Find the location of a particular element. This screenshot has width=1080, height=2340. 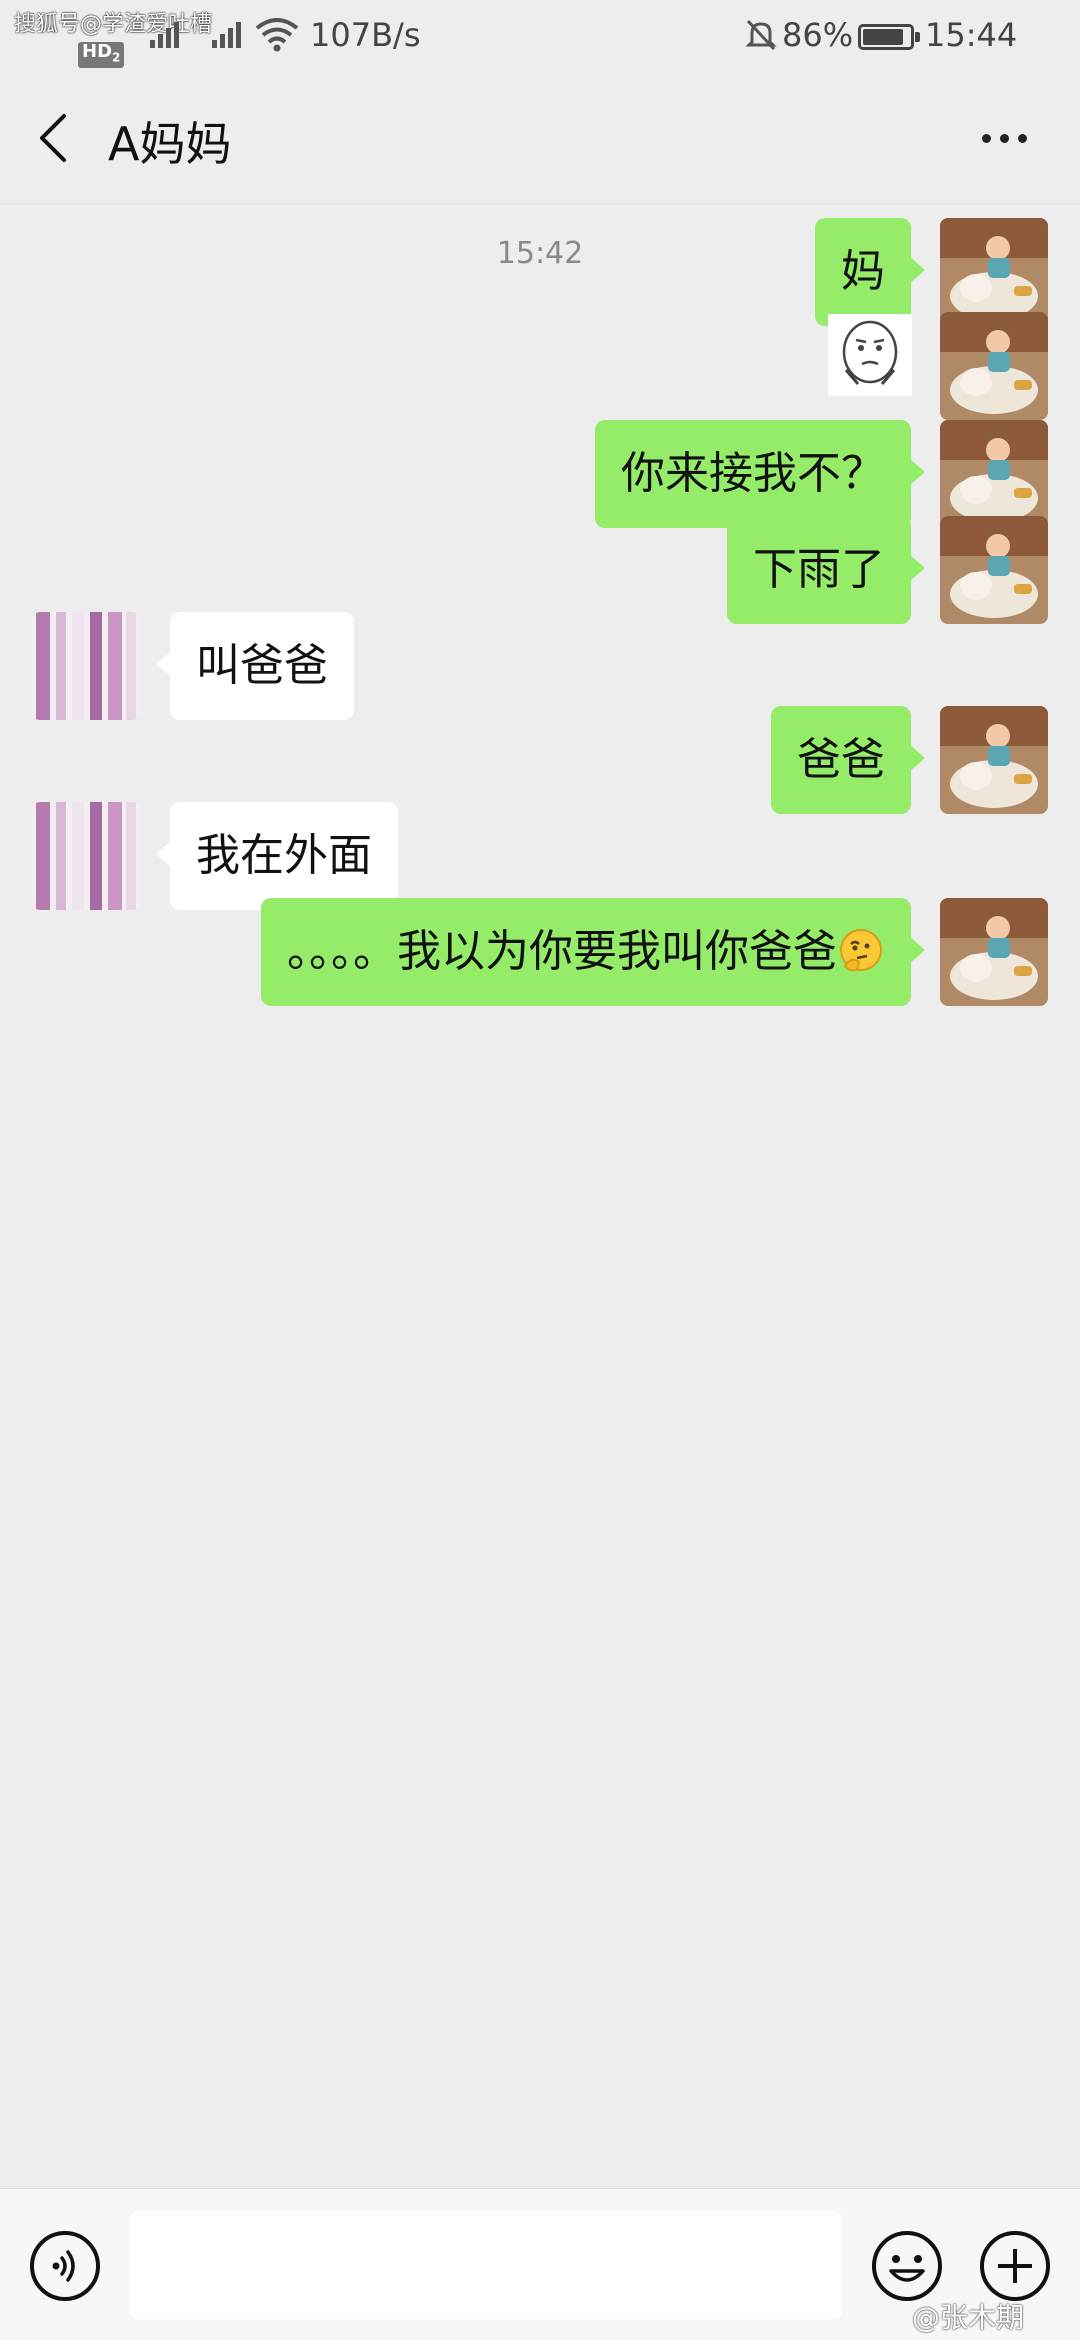

plus-circle-icon is located at coordinates (1015, 2266).